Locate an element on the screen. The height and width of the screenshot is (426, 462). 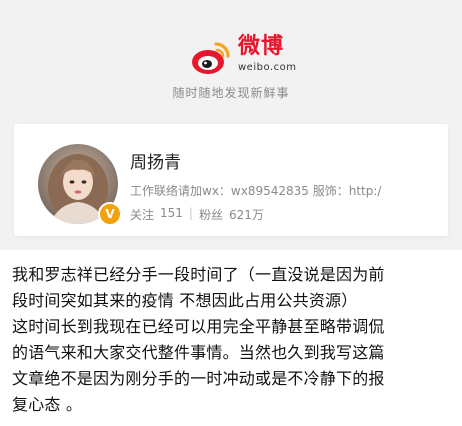
profile-bio: 工作联络请加wx：wx89542835 服饰：http:/ is located at coordinates (256, 191).